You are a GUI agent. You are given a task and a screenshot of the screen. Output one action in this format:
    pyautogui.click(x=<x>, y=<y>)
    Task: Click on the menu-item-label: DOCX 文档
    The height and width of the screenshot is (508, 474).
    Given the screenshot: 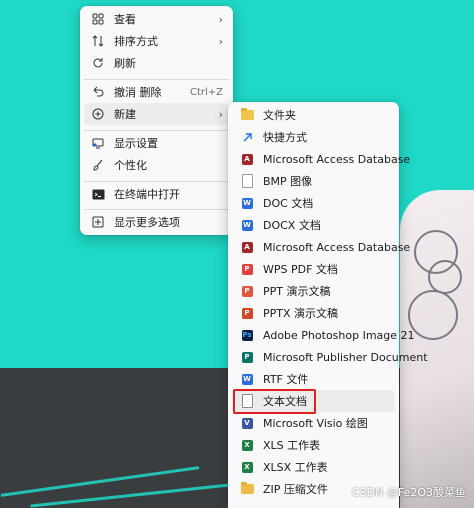 What is the action you would take?
    pyautogui.click(x=292, y=225)
    